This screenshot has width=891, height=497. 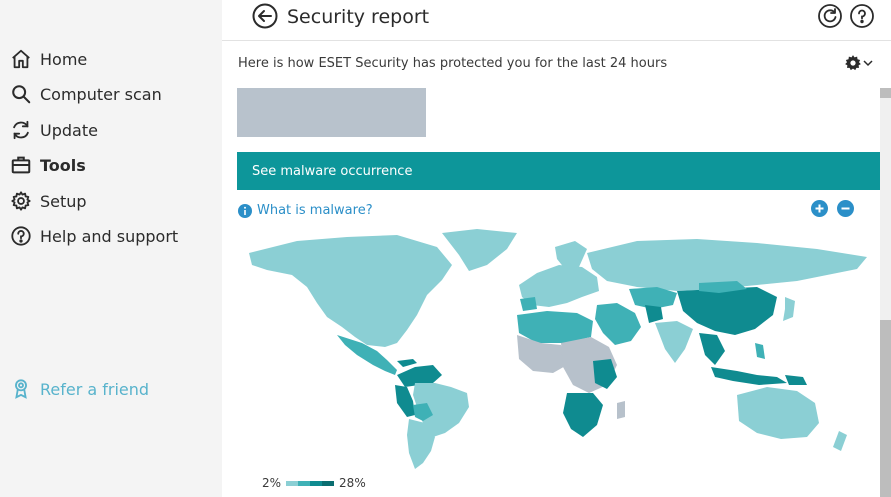 What do you see at coordinates (618, 324) in the screenshot?
I see `map-region-middle-east` at bounding box center [618, 324].